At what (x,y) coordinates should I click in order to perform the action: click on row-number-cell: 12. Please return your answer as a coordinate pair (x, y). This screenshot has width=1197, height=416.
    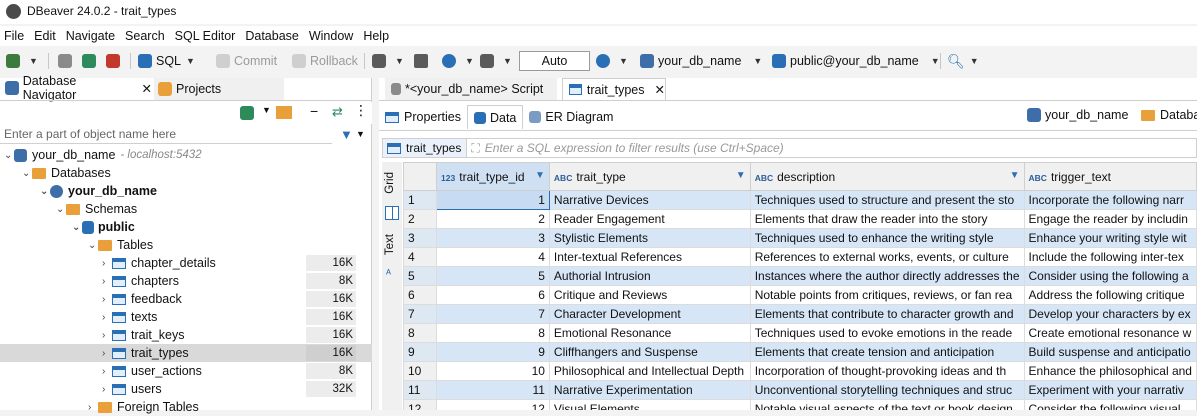
    Looking at the image, I should click on (420, 404).